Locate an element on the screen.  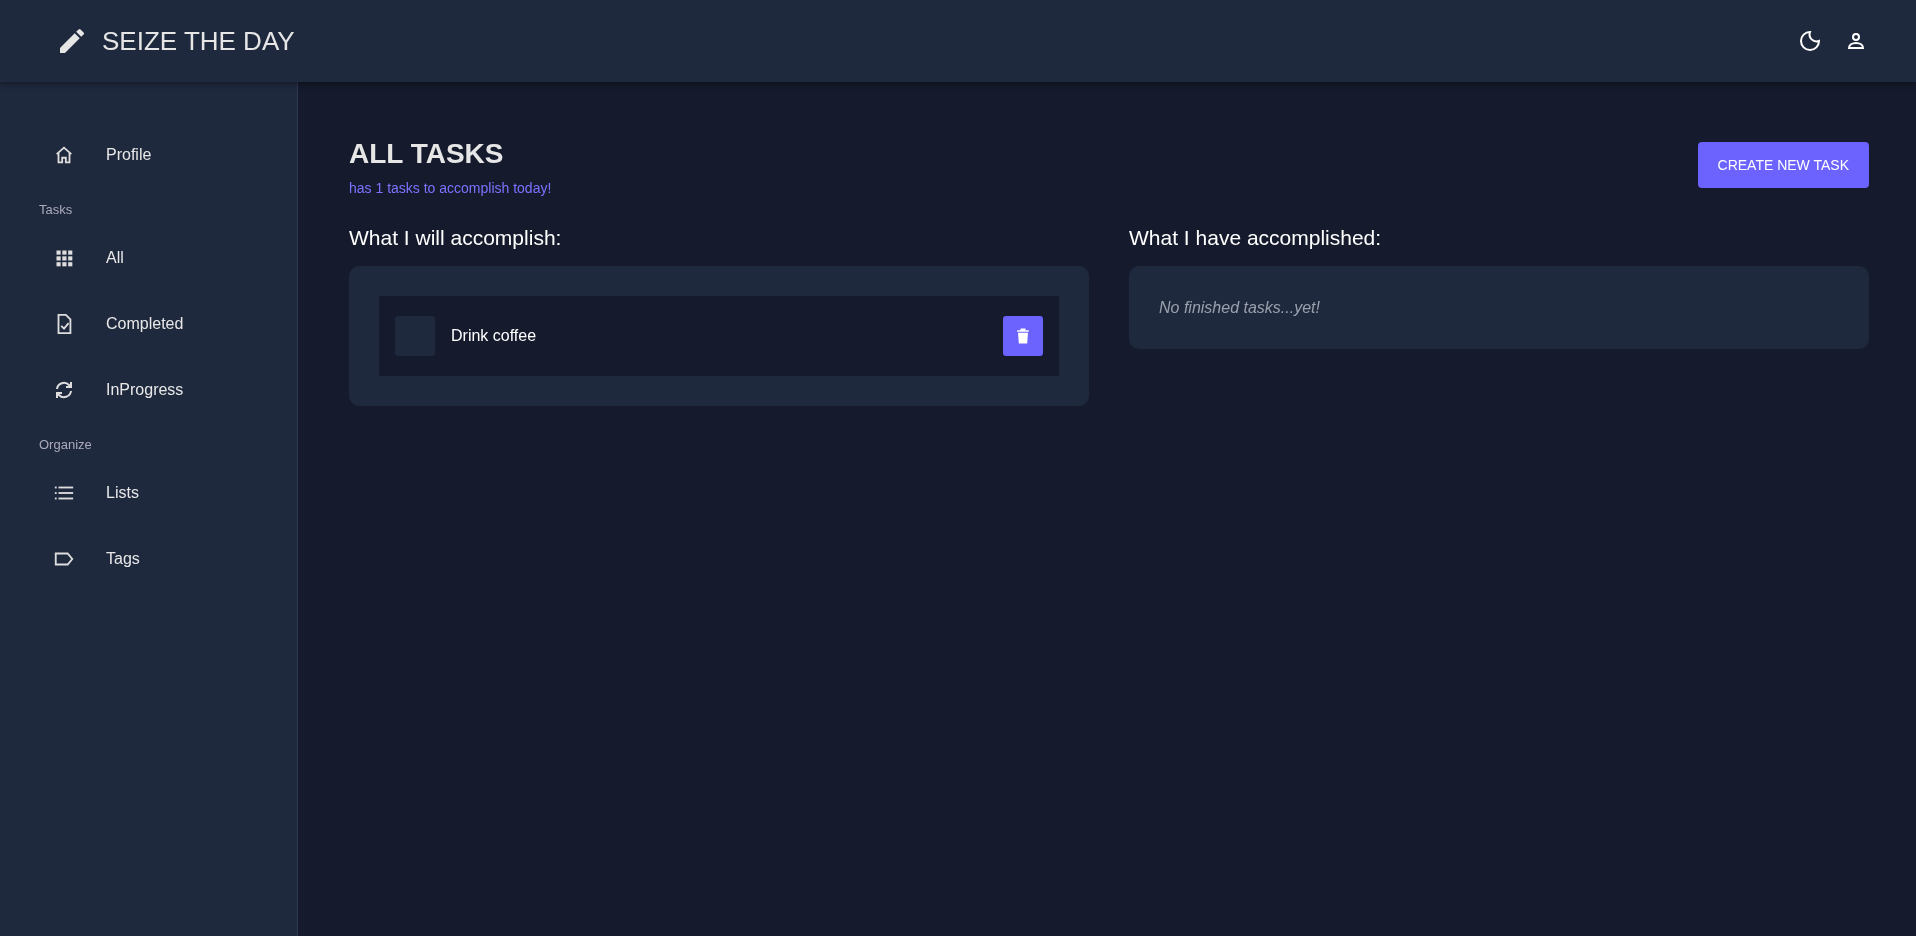
delete-button is located at coordinates (1023, 336).